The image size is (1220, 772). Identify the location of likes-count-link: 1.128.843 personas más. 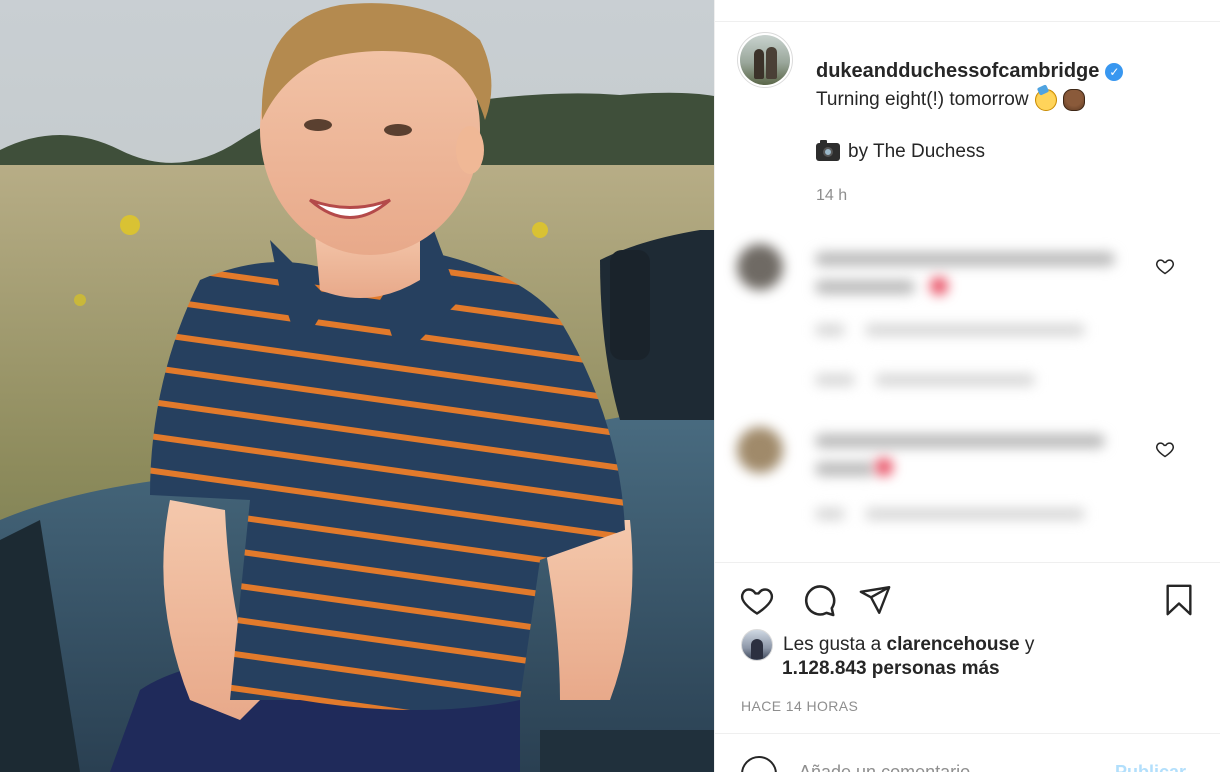
(891, 669).